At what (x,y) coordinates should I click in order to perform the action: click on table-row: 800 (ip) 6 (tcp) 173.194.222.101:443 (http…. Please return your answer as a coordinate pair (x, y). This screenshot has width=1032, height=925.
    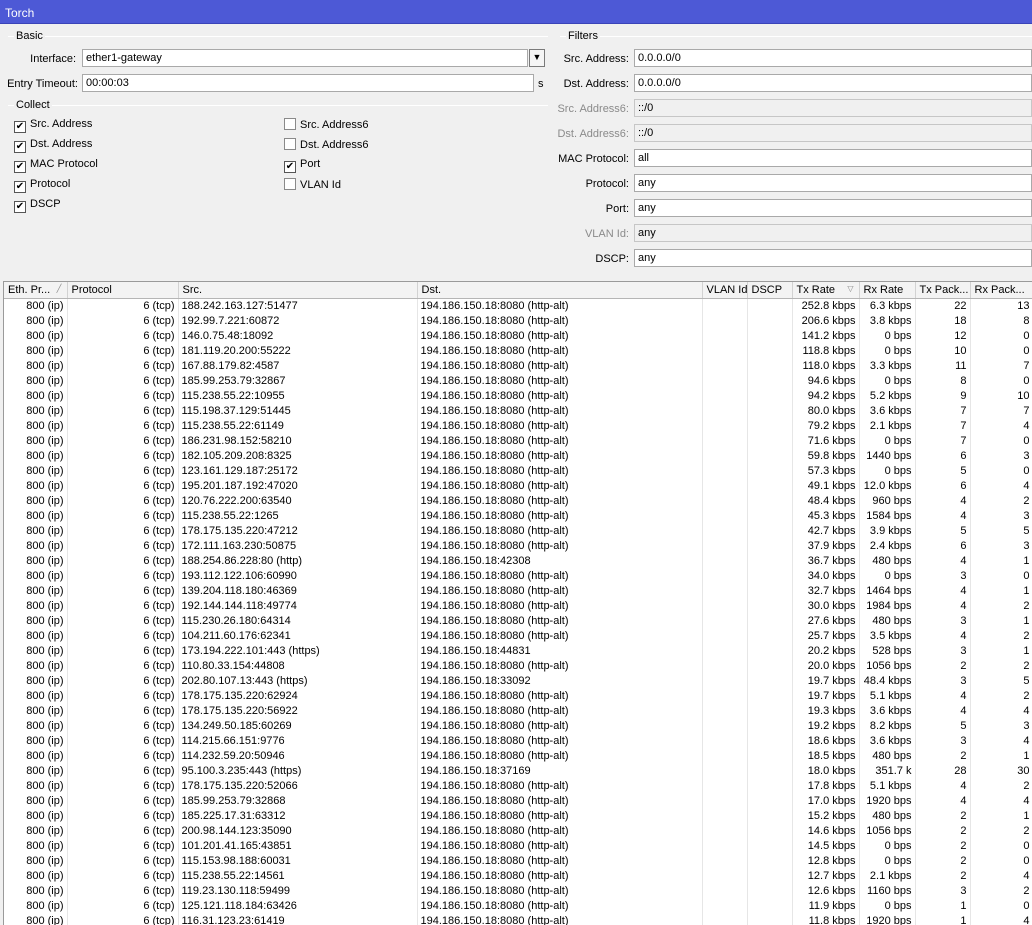
    Looking at the image, I should click on (518, 650).